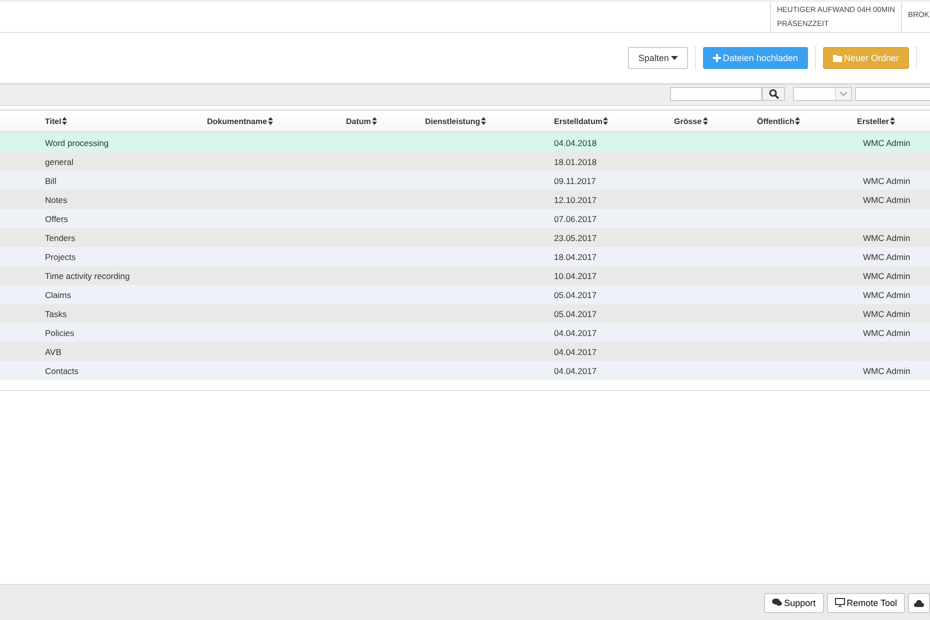 This screenshot has width=930, height=620. What do you see at coordinates (465, 351) in the screenshot?
I see `table-row: AVB 04.04.2017` at bounding box center [465, 351].